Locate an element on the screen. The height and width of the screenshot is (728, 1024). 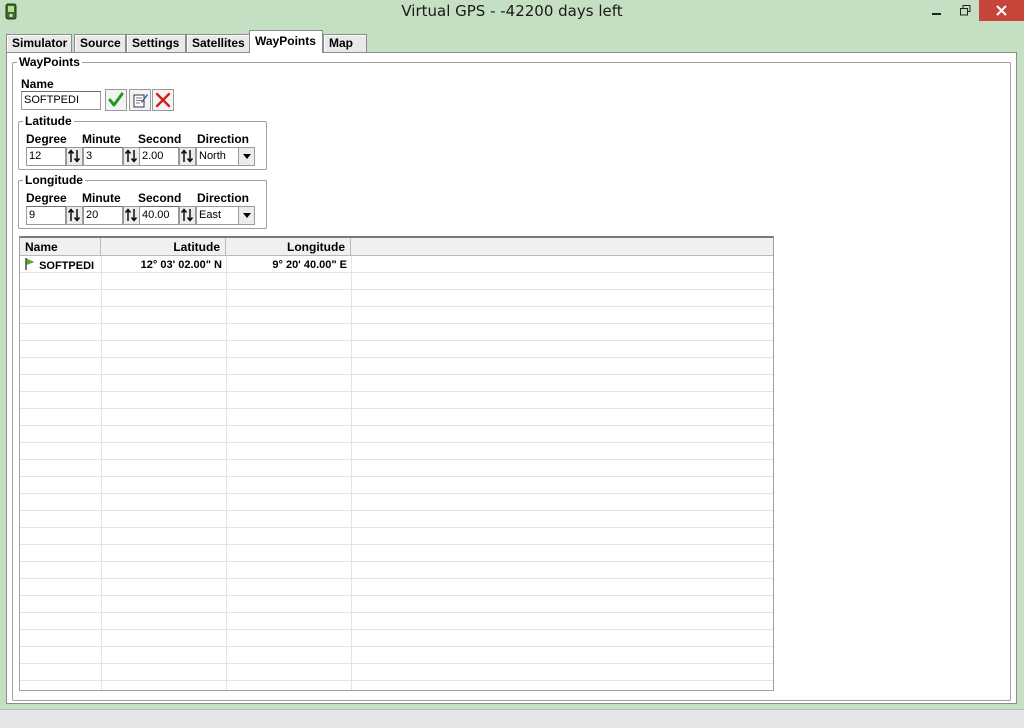
restore-icon is located at coordinates (964, 10).